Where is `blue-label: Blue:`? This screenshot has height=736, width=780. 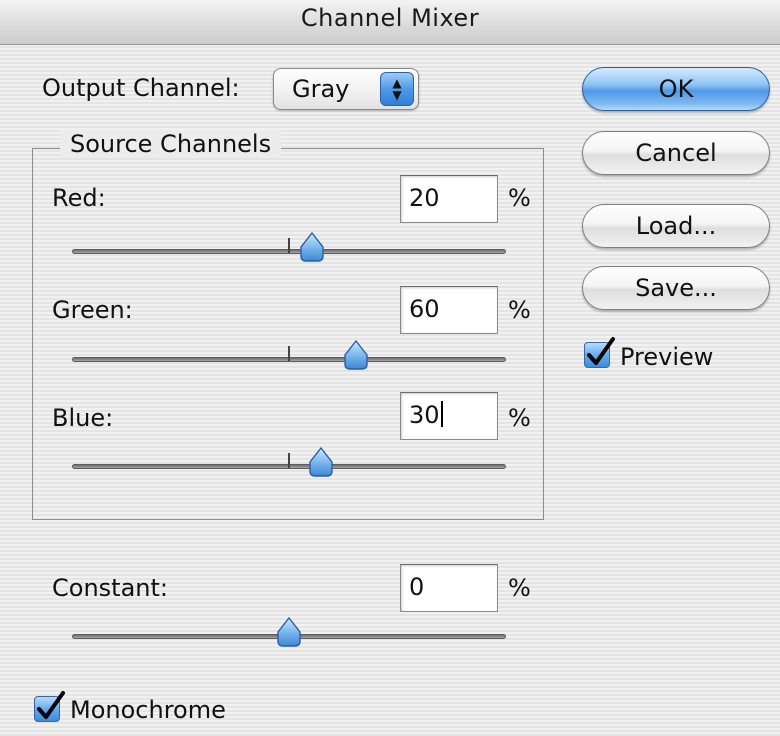
blue-label: Blue: is located at coordinates (83, 418).